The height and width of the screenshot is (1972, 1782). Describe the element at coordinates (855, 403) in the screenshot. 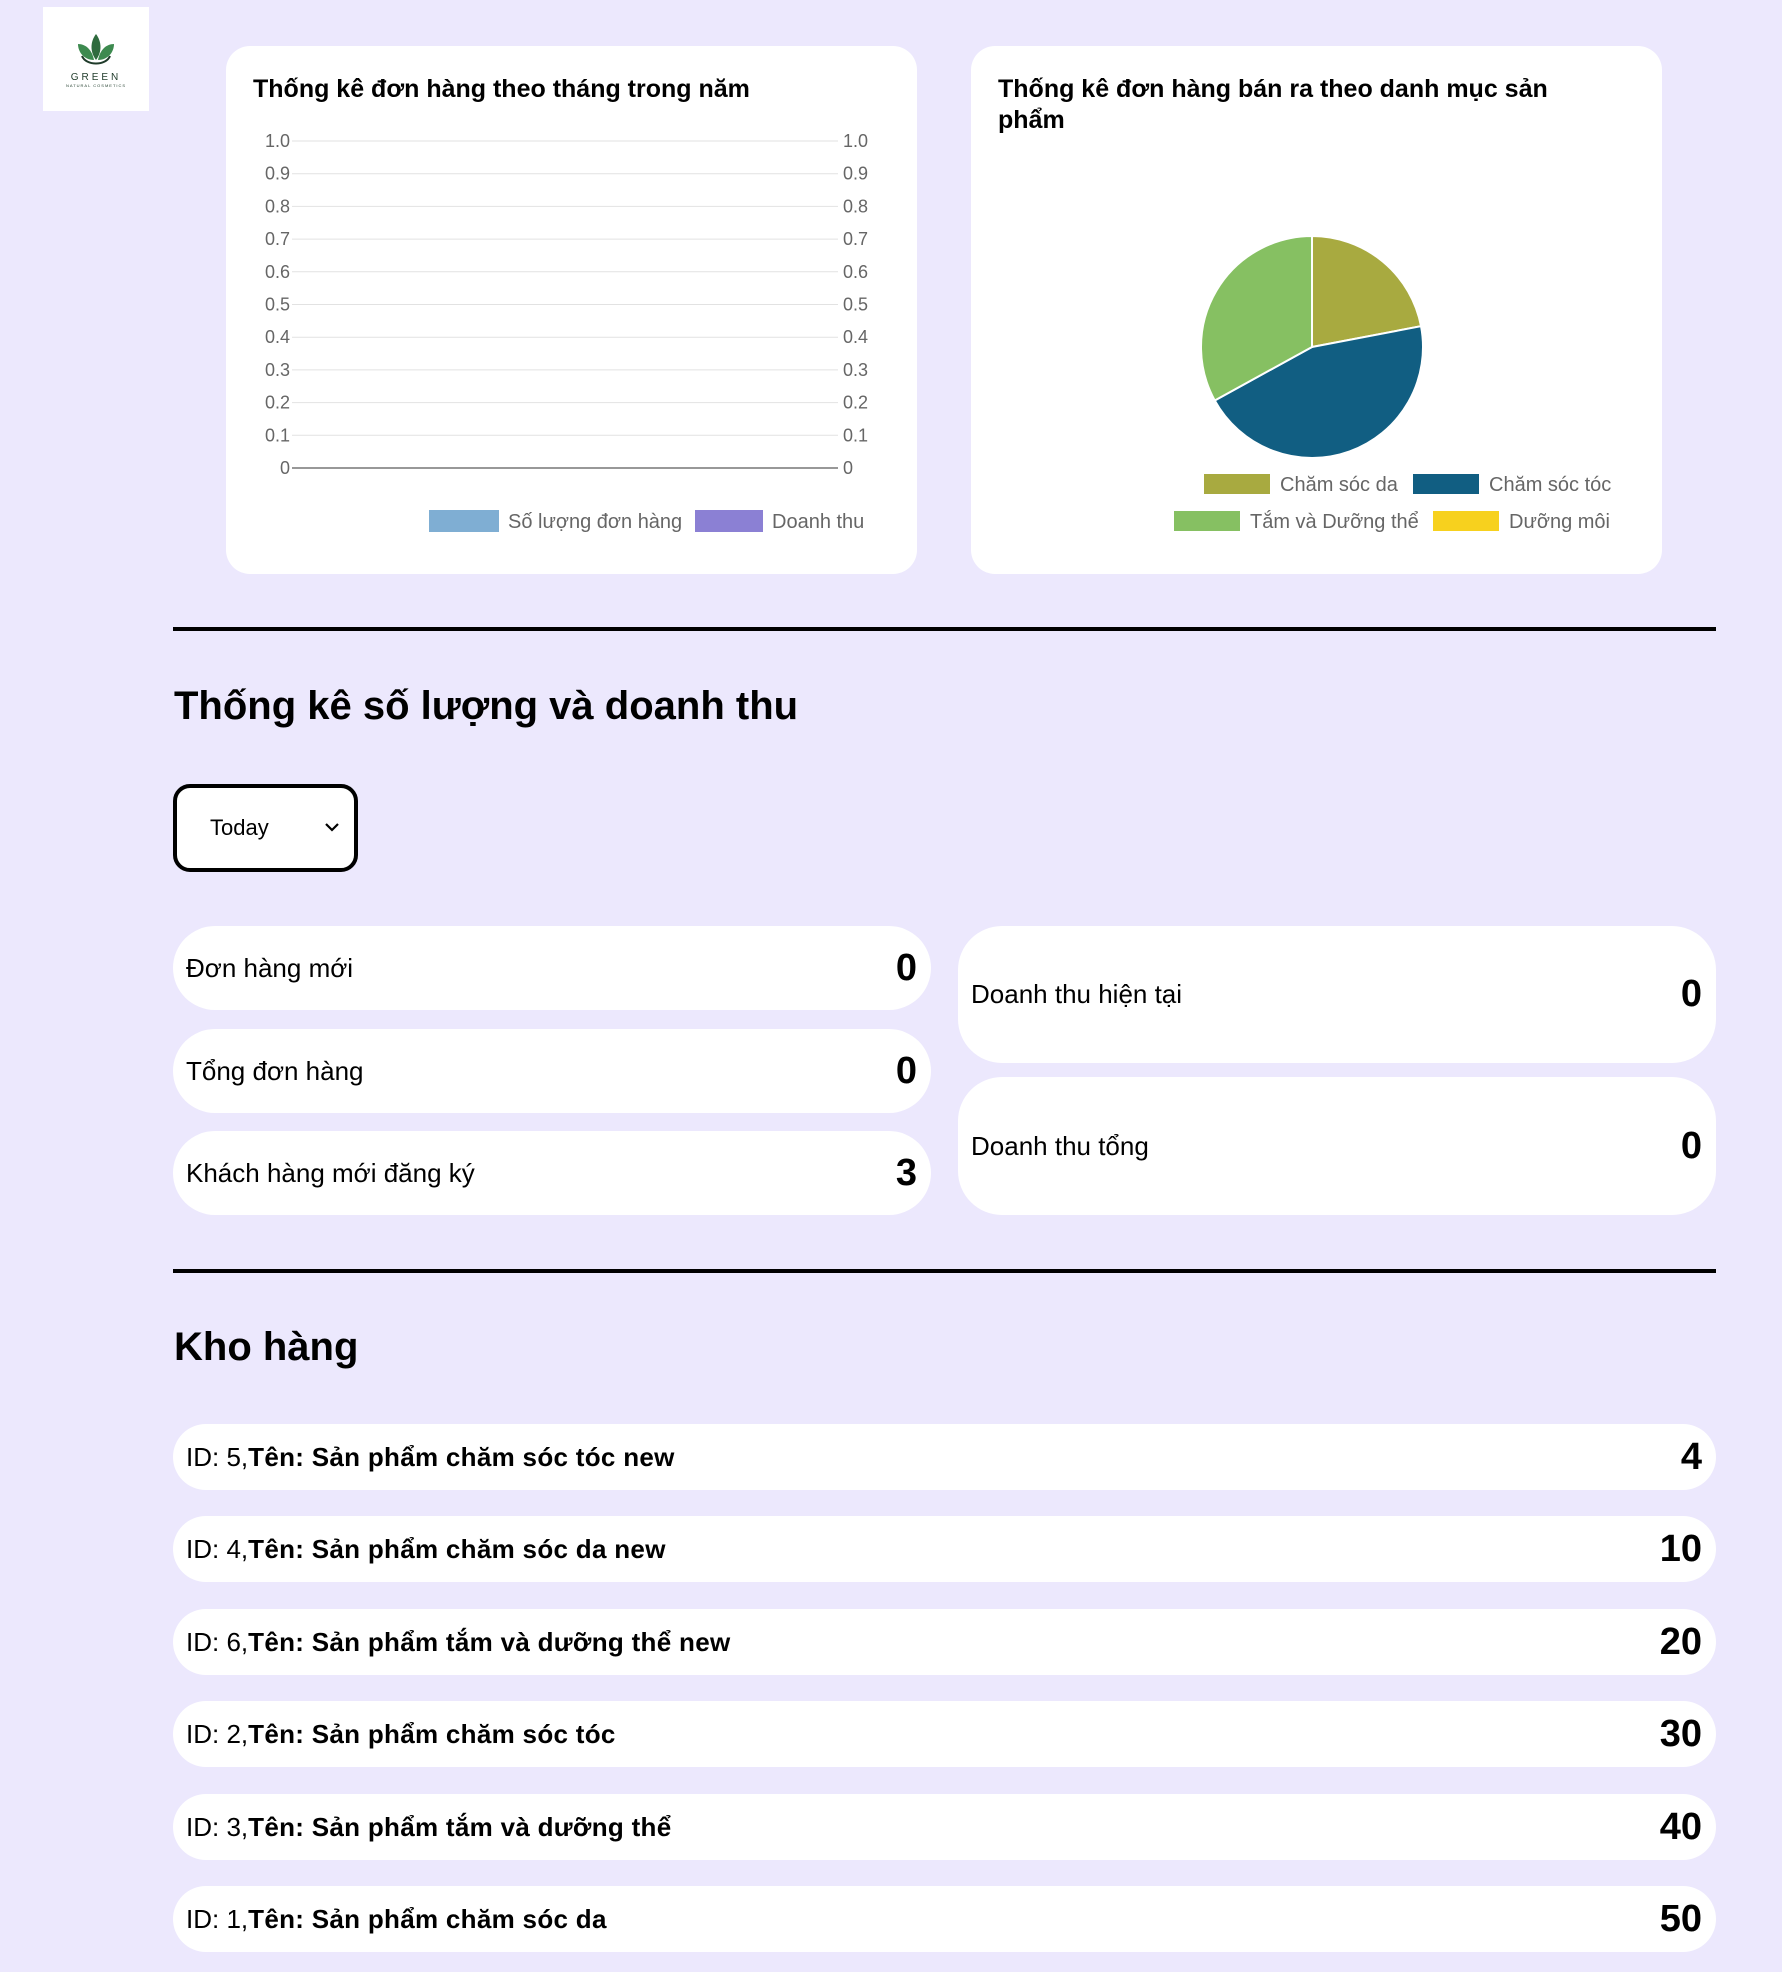

I see `y-tick-label-right: 0.2` at that location.